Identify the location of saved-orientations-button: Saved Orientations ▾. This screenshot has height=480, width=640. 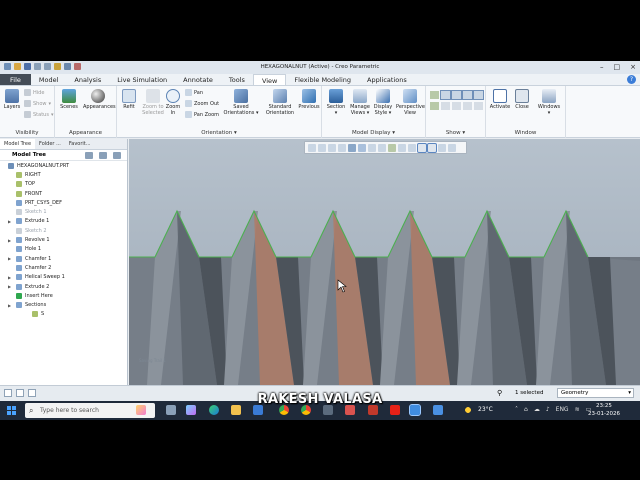
(241, 102).